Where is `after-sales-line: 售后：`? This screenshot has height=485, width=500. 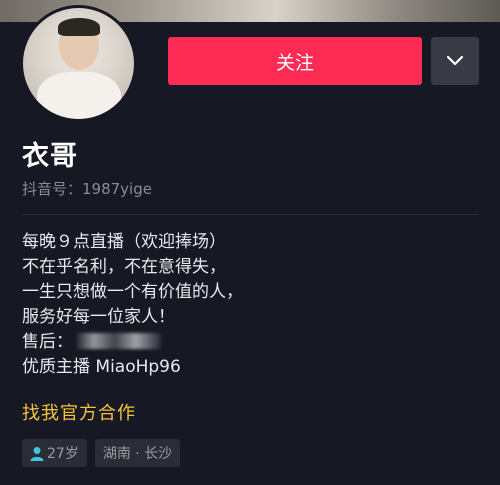
after-sales-line: 售后： is located at coordinates (252, 342).